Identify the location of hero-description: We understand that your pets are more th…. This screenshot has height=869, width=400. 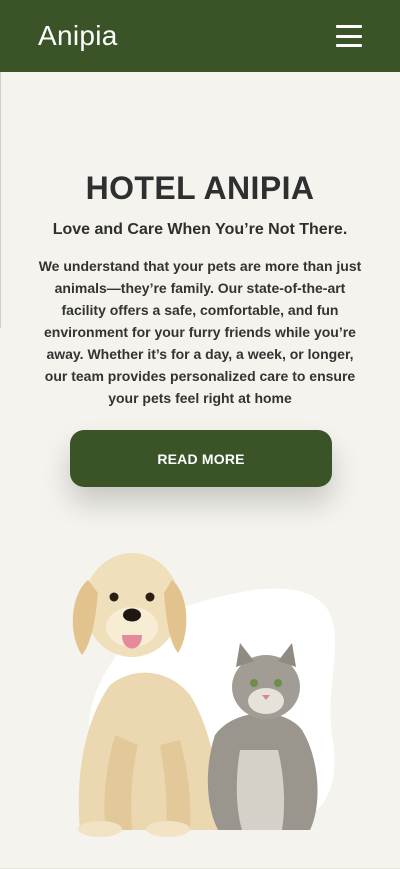
(200, 332).